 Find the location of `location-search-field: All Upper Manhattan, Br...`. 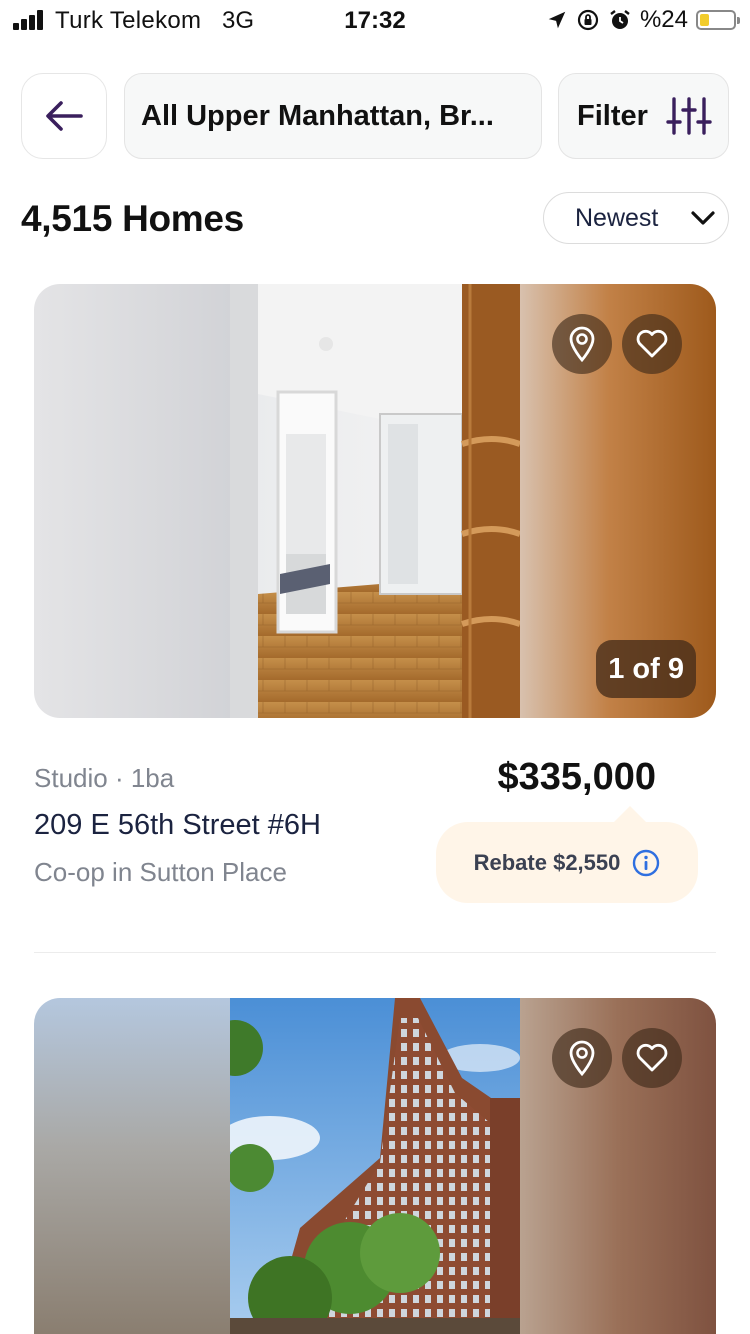

location-search-field: All Upper Manhattan, Br... is located at coordinates (333, 116).